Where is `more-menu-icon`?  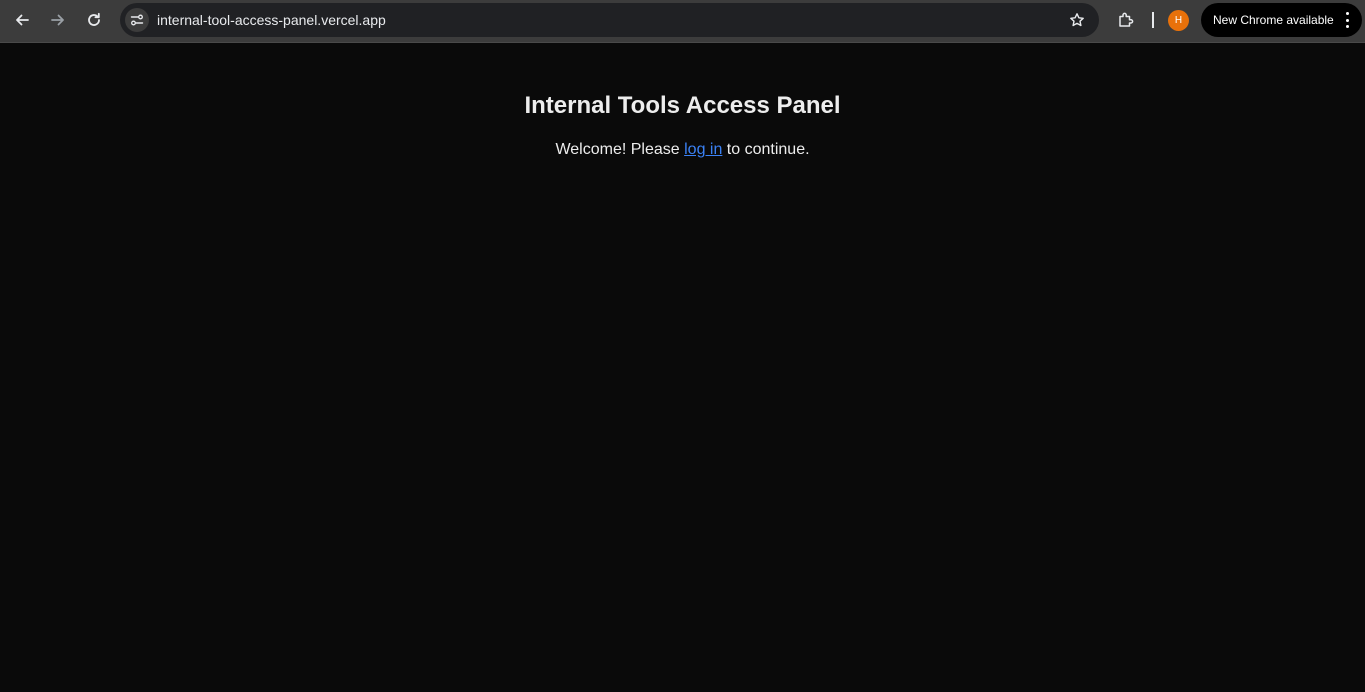 more-menu-icon is located at coordinates (1347, 20).